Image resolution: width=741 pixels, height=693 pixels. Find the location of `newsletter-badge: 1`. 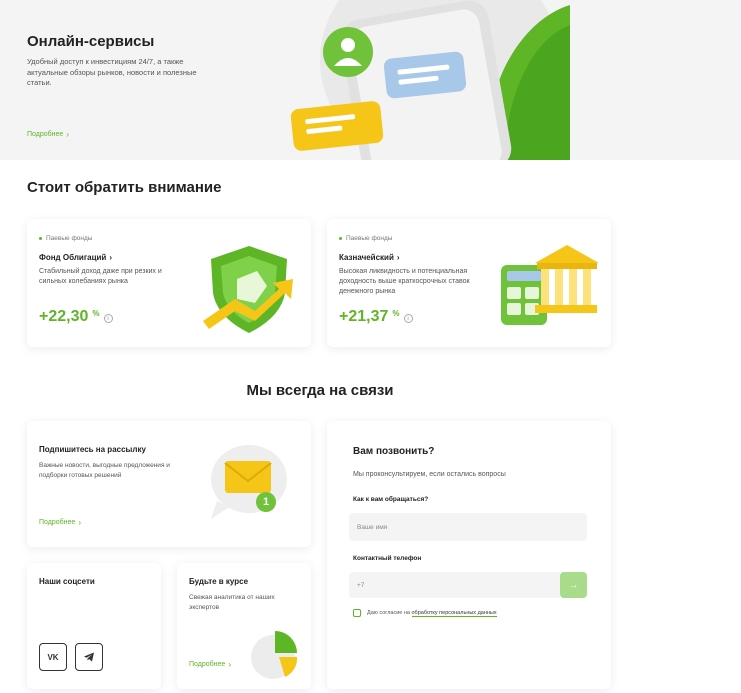

newsletter-badge: 1 is located at coordinates (266, 502).